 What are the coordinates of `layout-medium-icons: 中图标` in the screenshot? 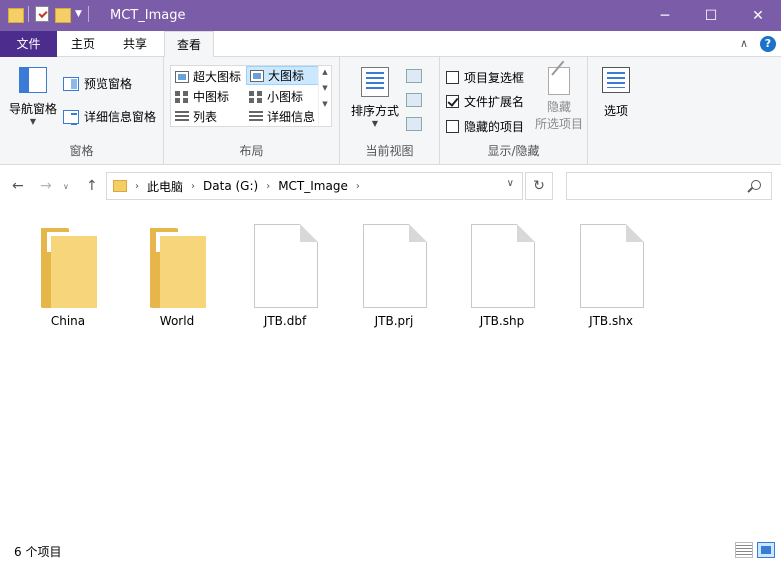 It's located at (208, 96).